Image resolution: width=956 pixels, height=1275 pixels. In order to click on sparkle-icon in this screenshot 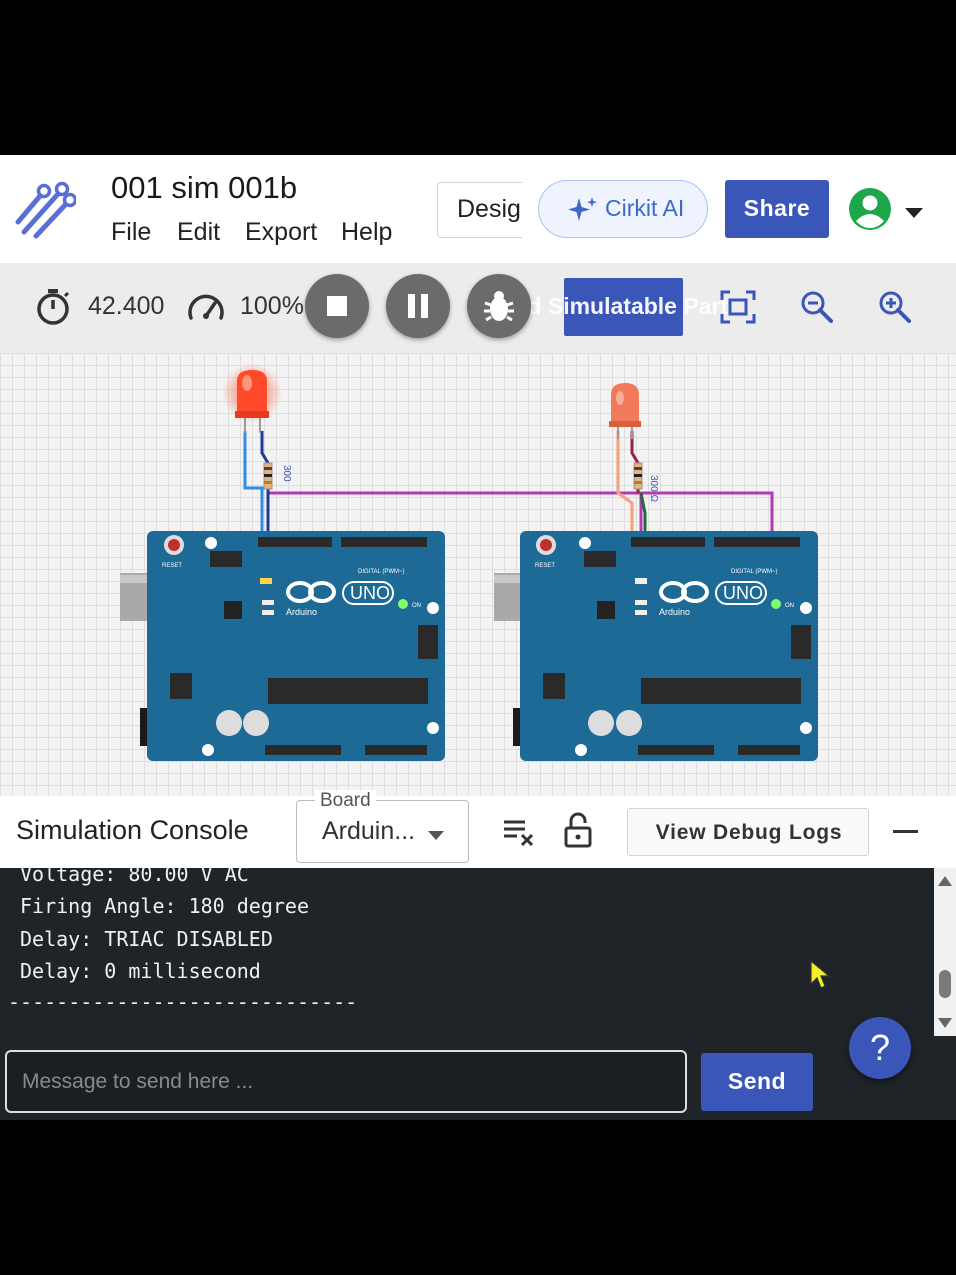, I will do `click(582, 209)`.